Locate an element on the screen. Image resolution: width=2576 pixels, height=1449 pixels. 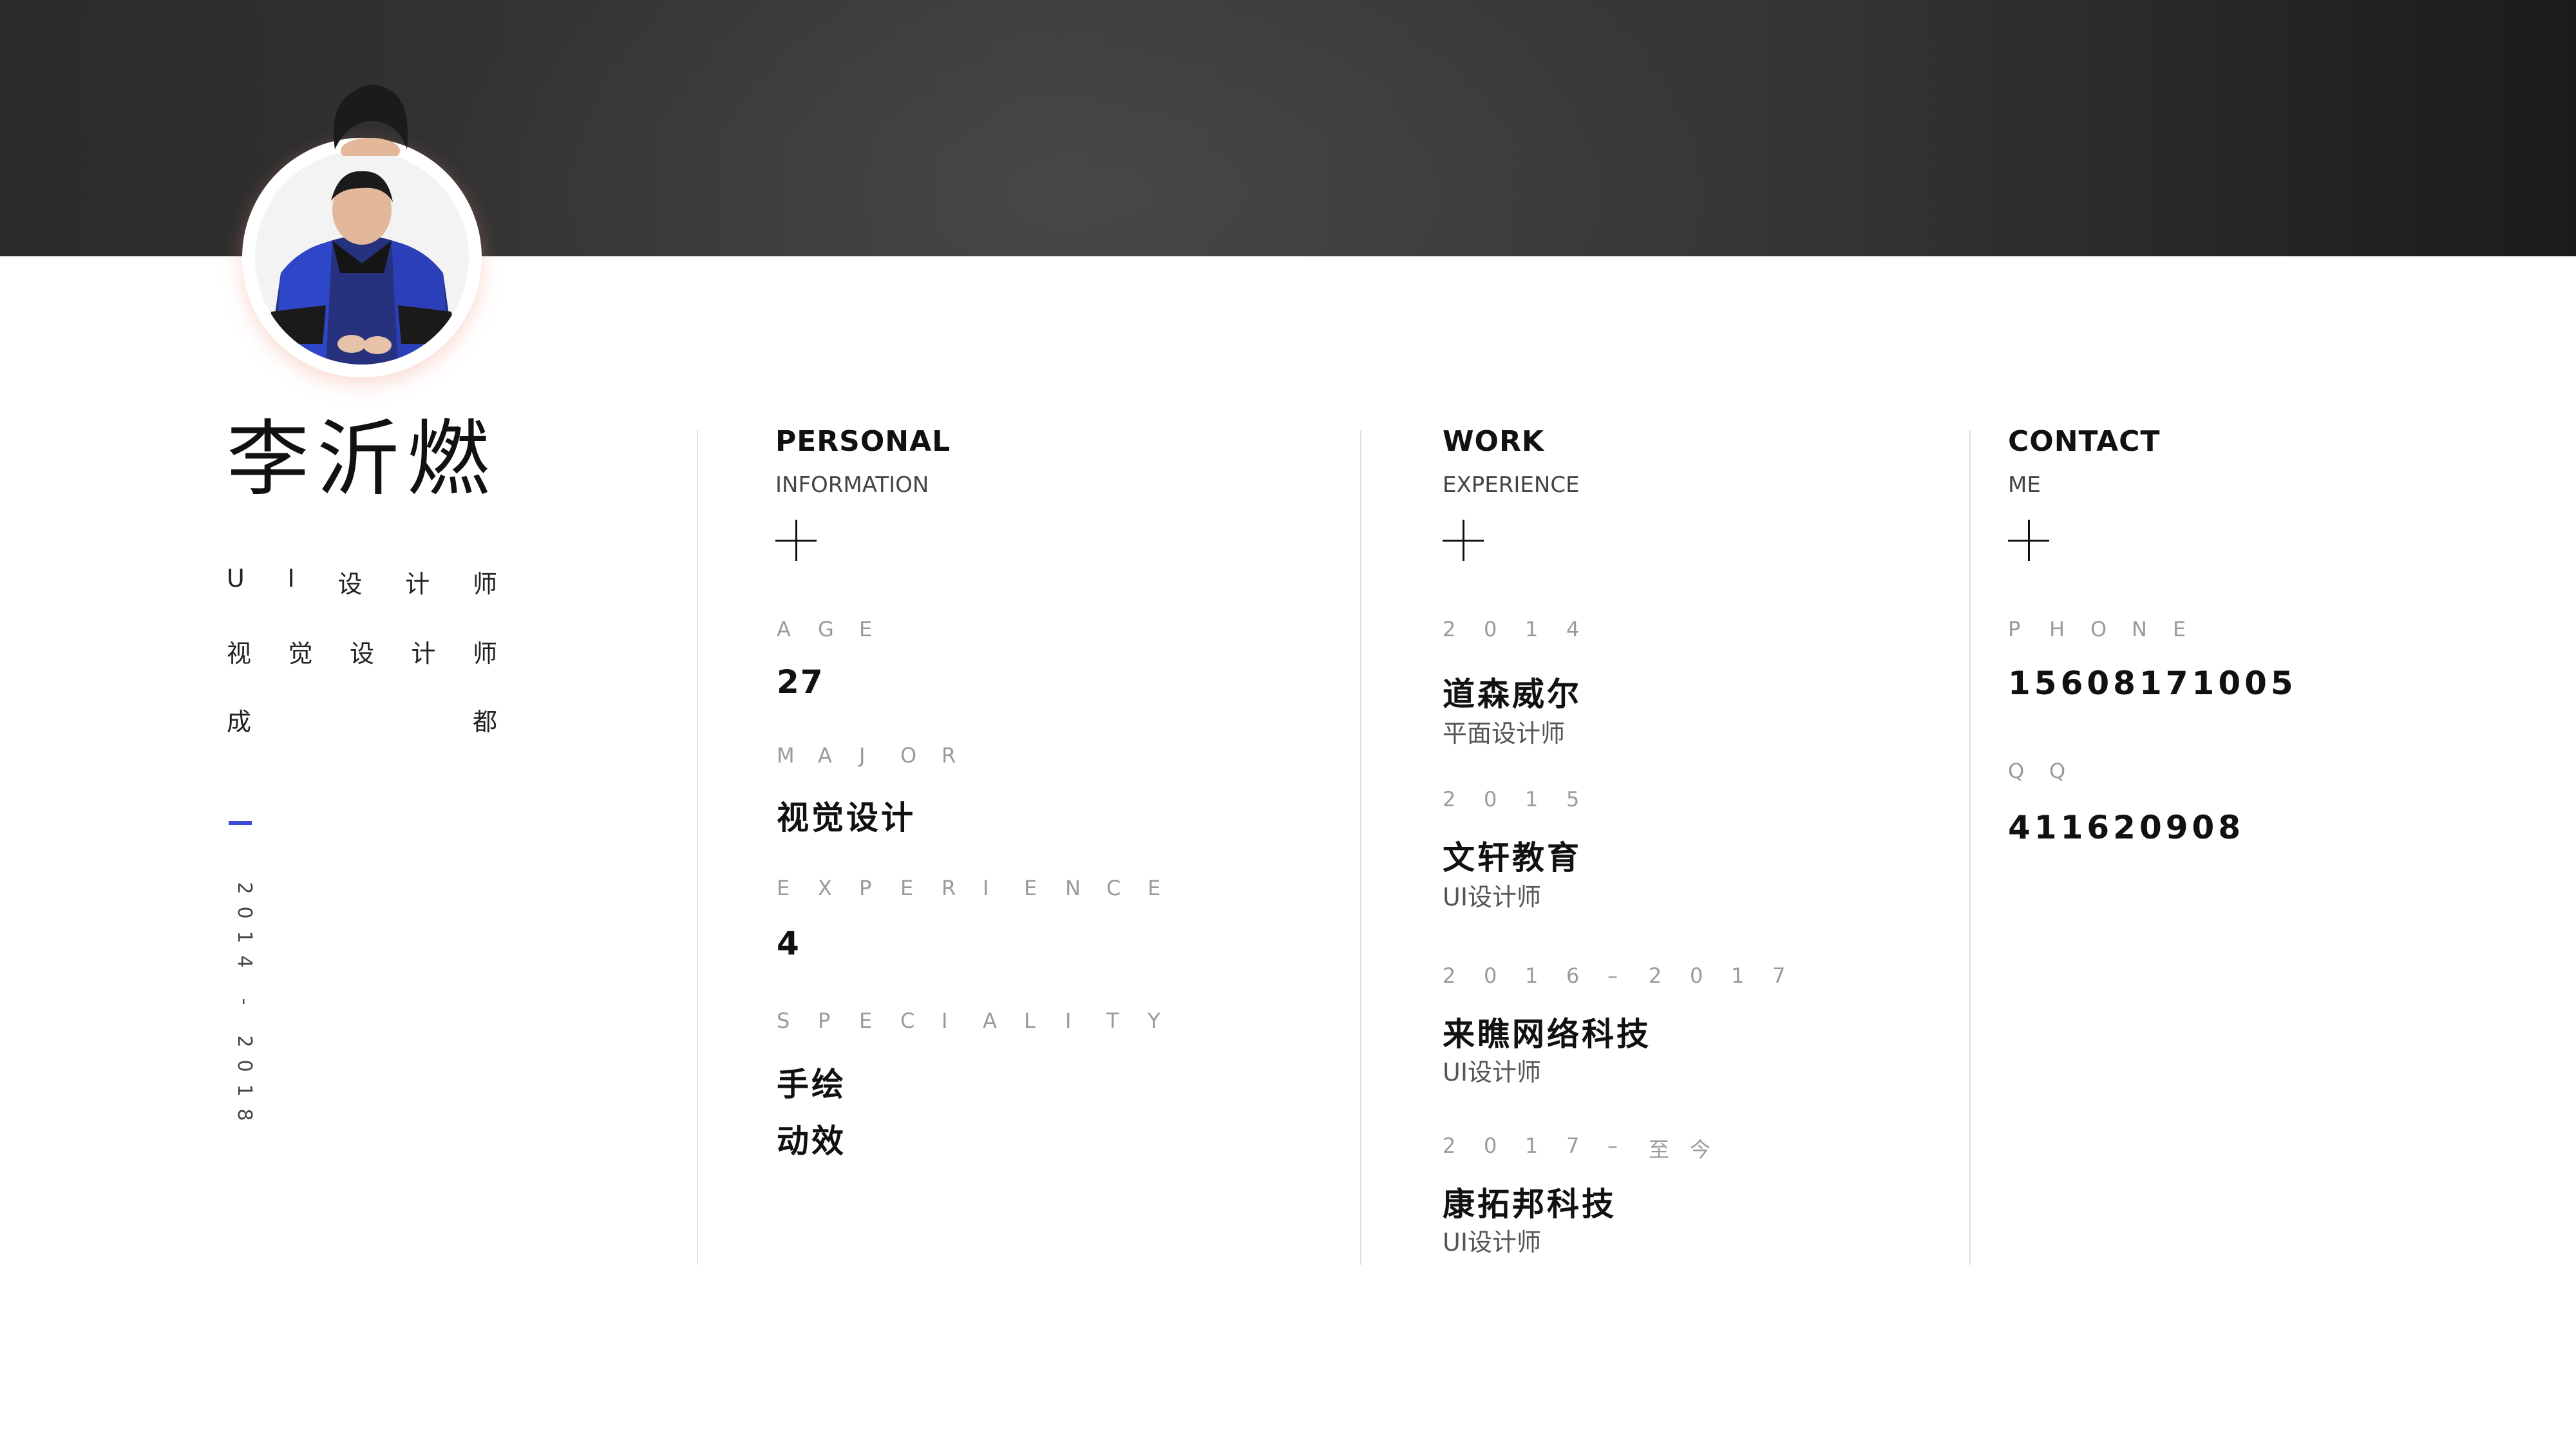
phone-value: 15608171005 is located at coordinates (2152, 684).